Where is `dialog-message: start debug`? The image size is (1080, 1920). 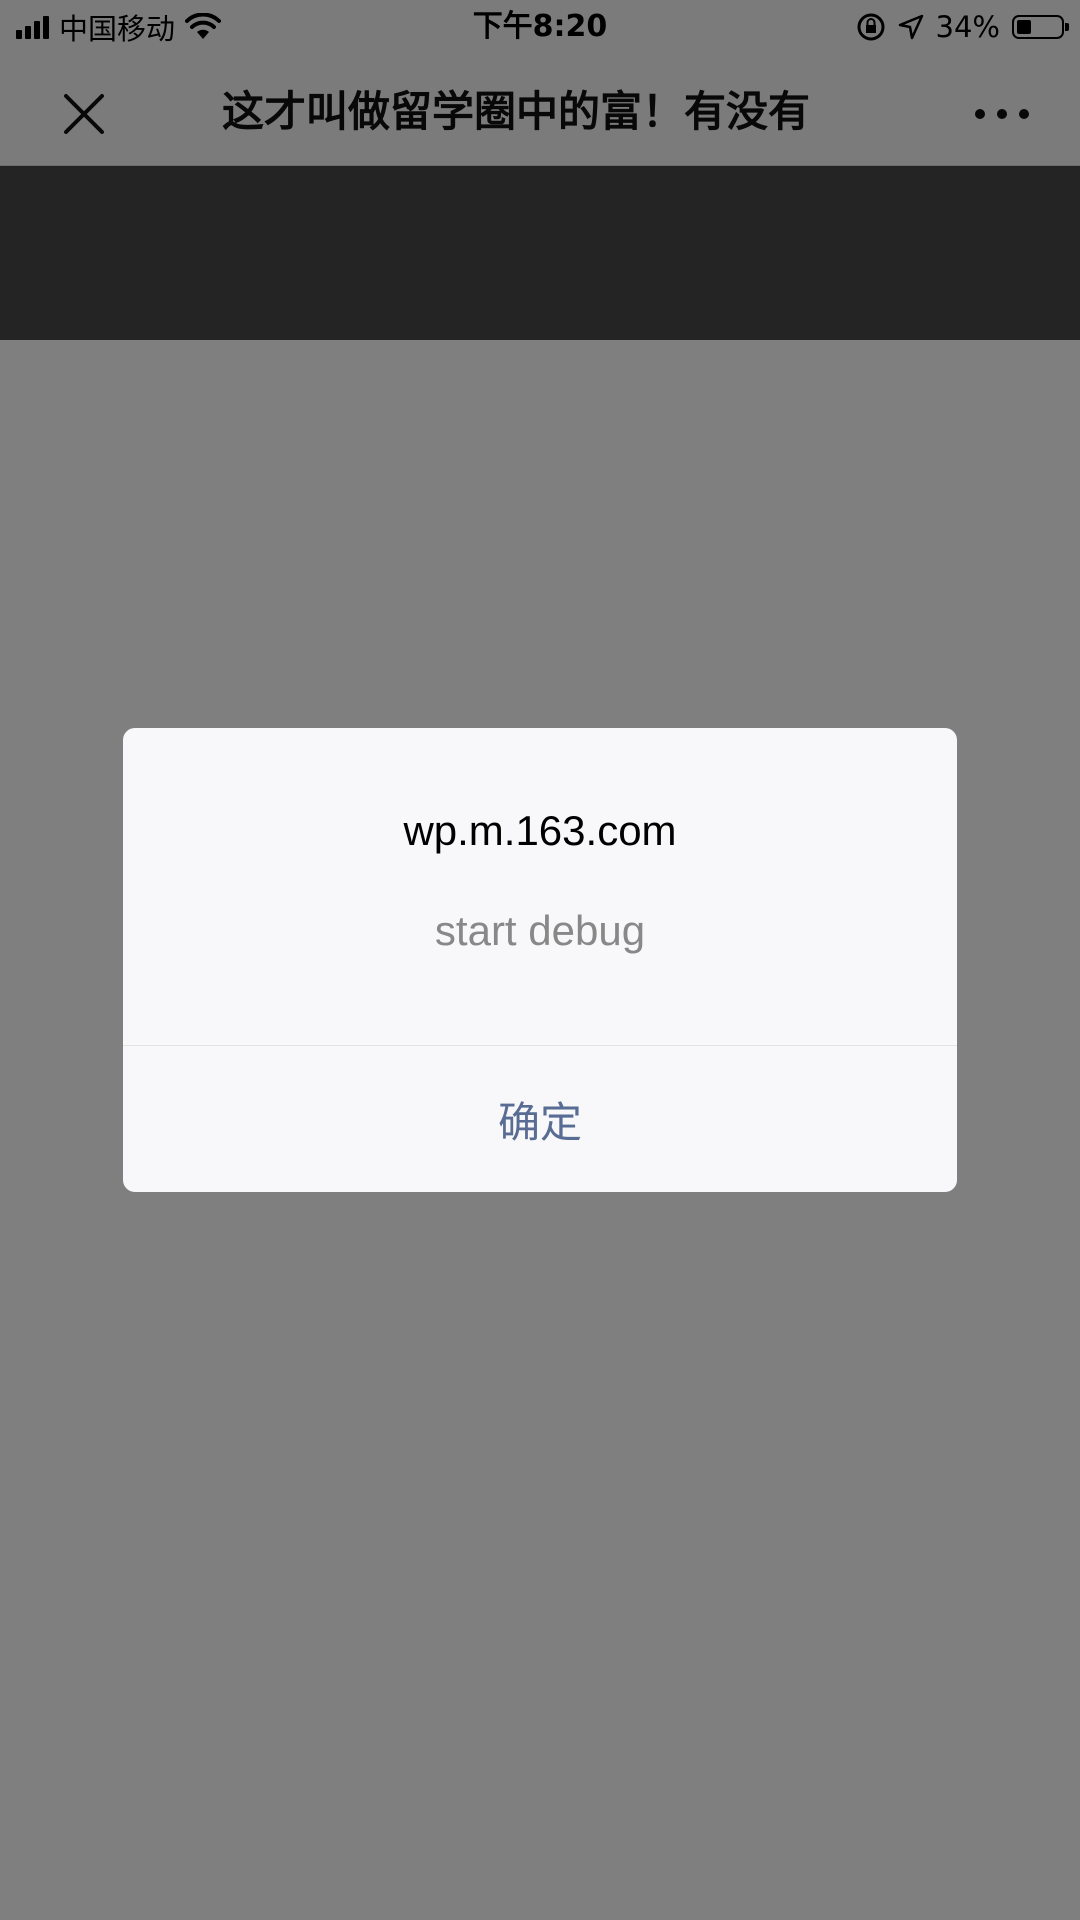 dialog-message: start debug is located at coordinates (540, 930).